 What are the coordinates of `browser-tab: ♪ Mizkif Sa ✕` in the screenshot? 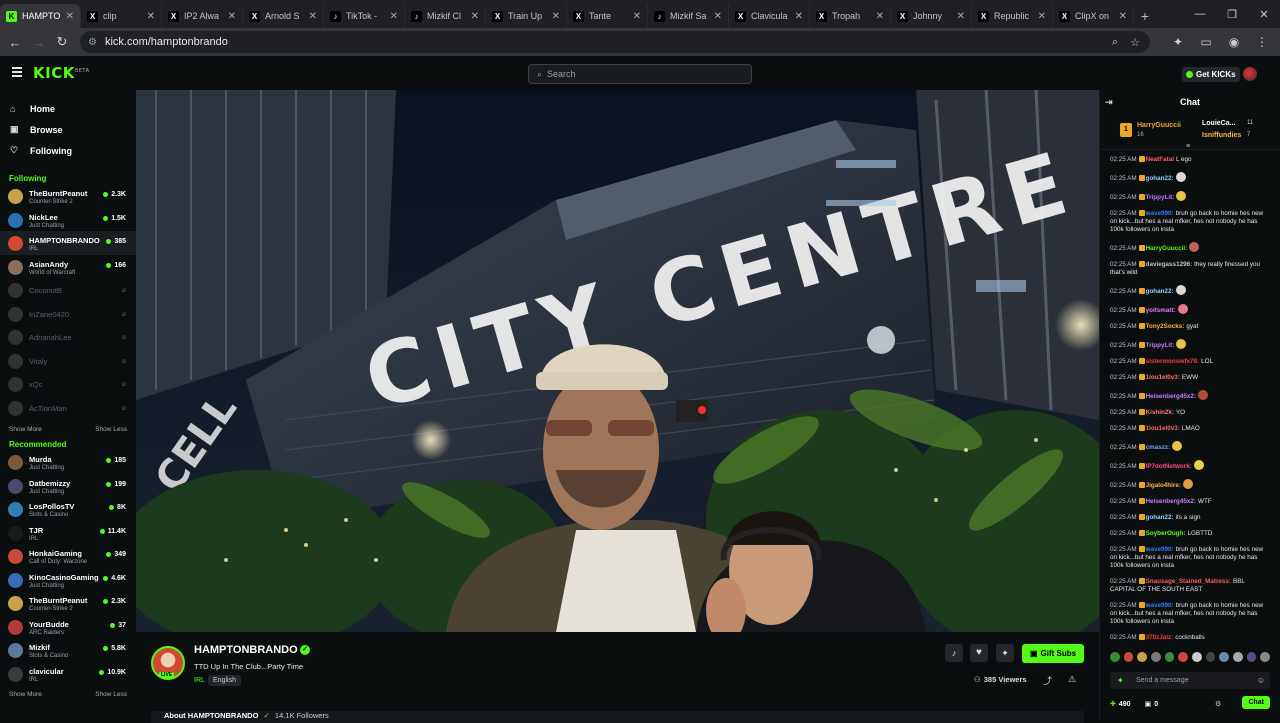 It's located at (688, 16).